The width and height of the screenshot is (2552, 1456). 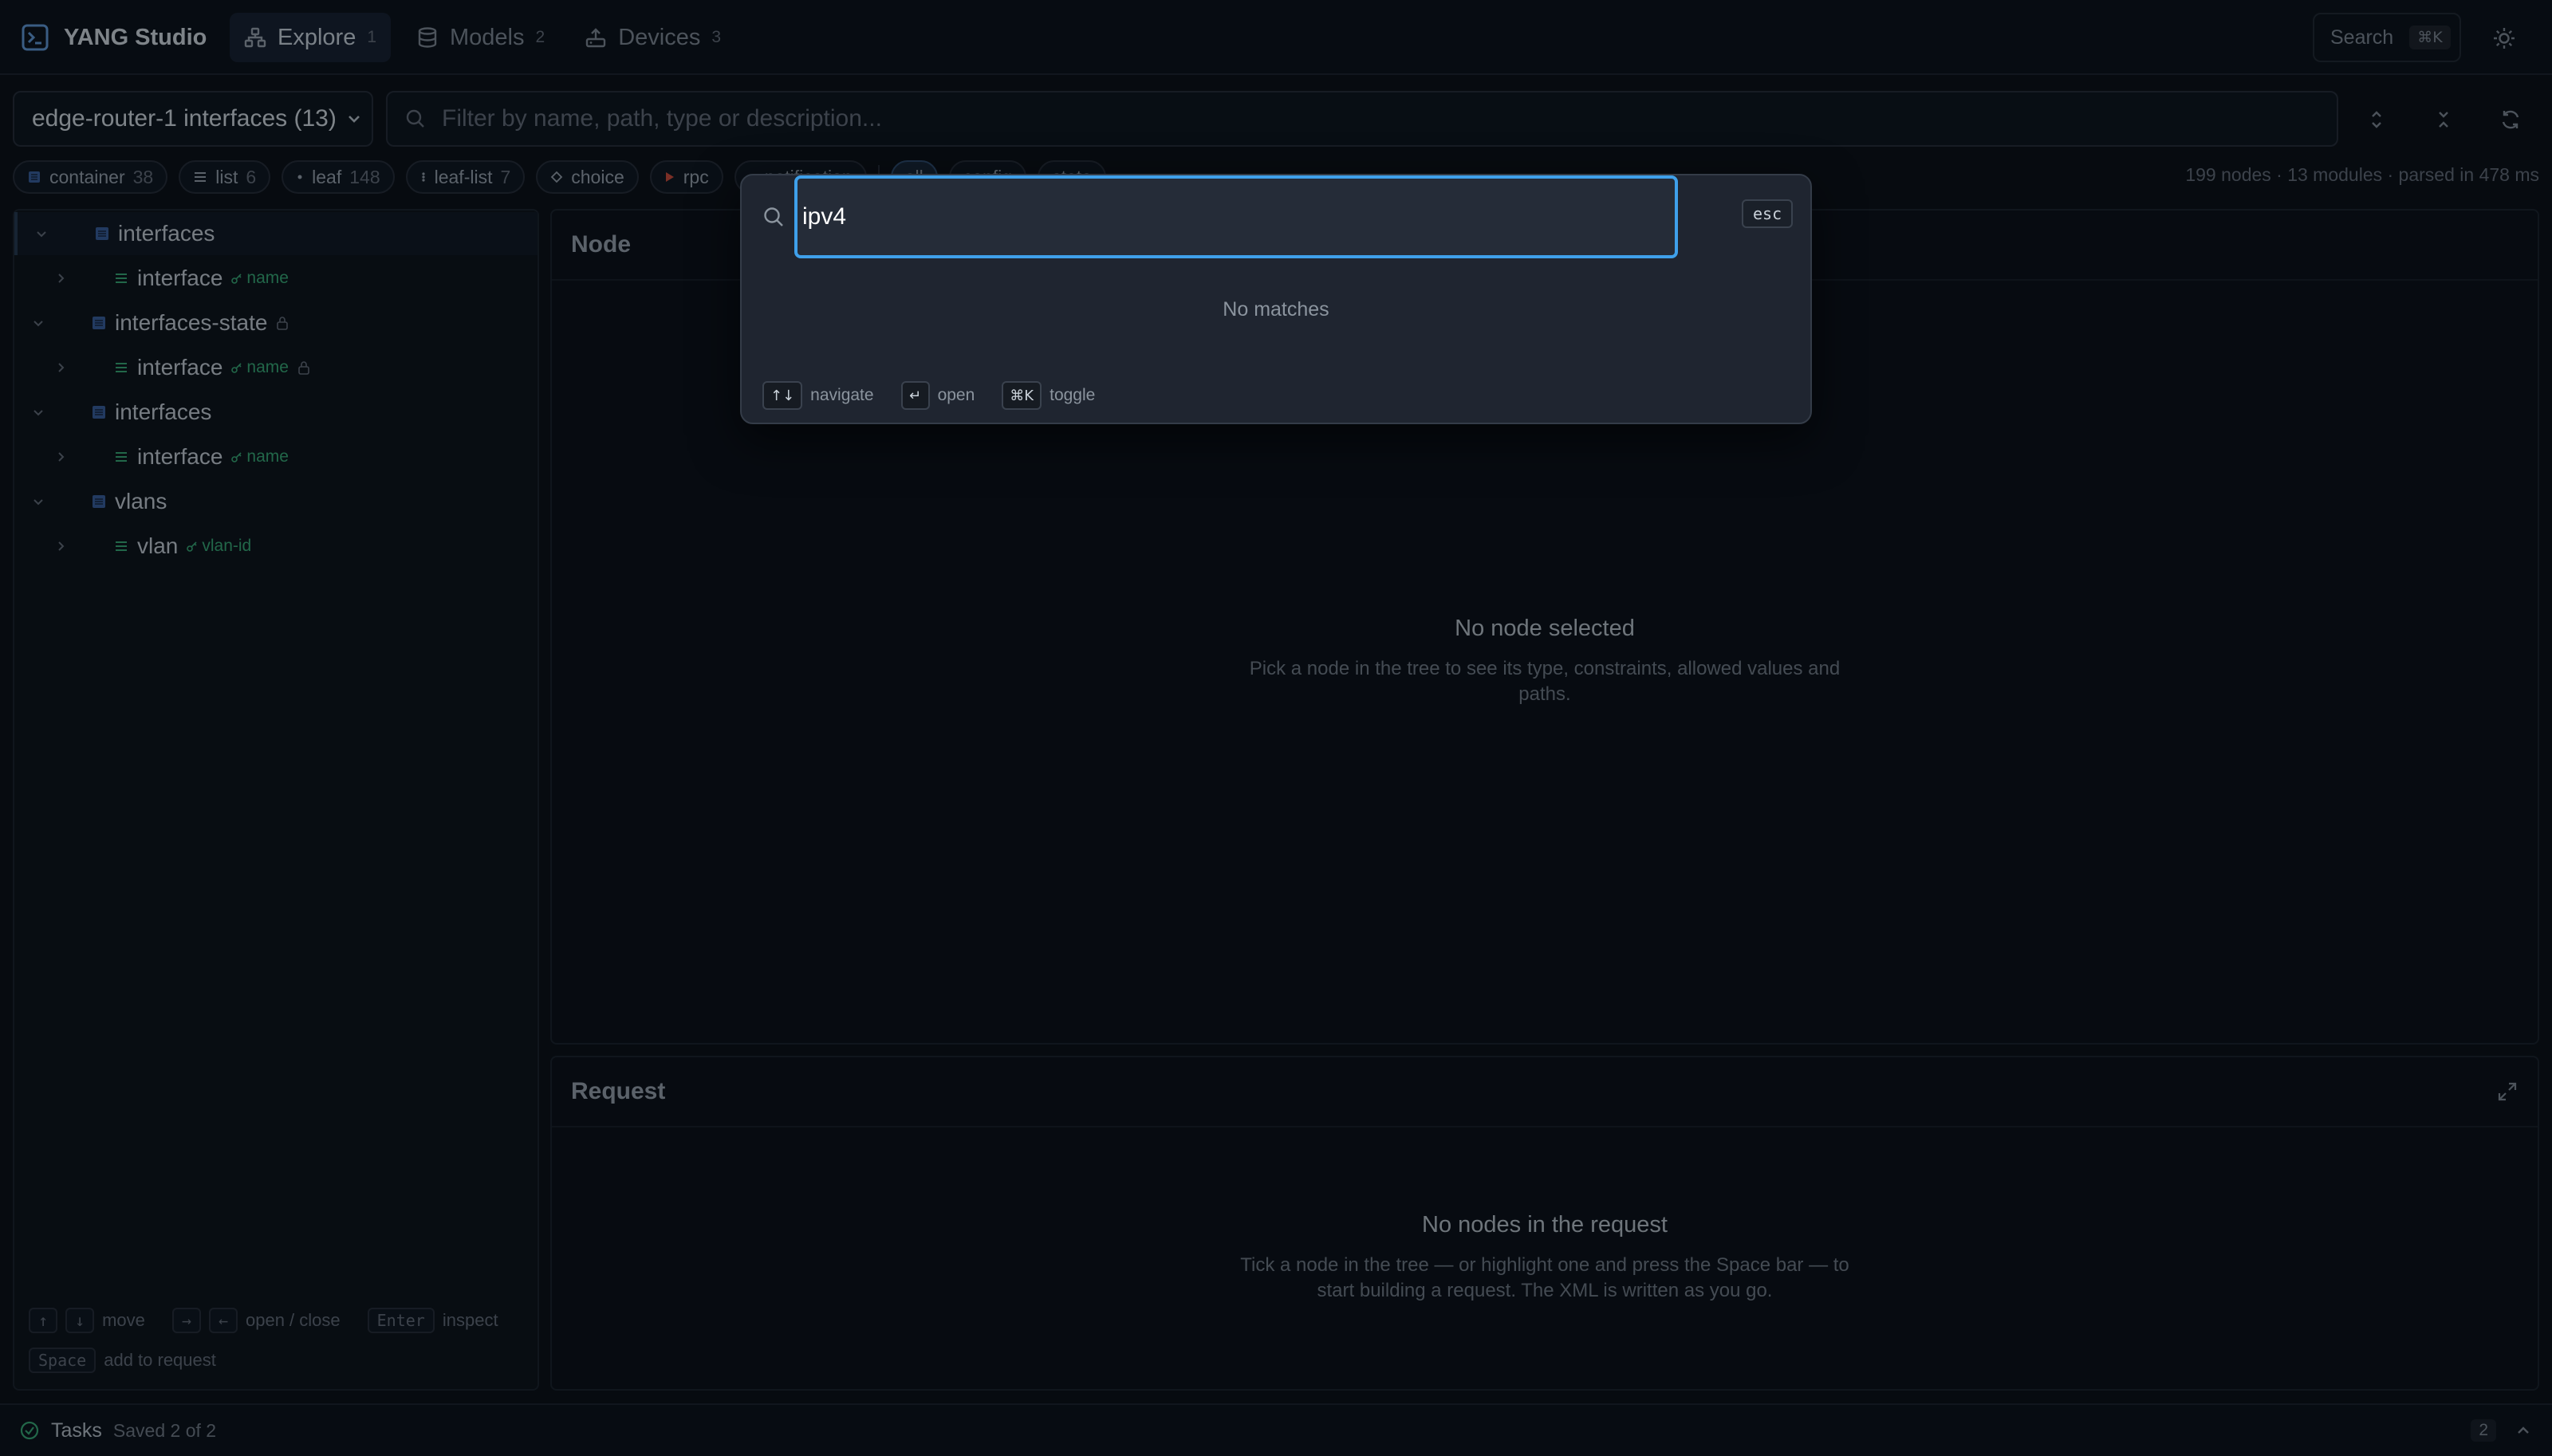 I want to click on kbd-enter: ↵, so click(x=915, y=395).